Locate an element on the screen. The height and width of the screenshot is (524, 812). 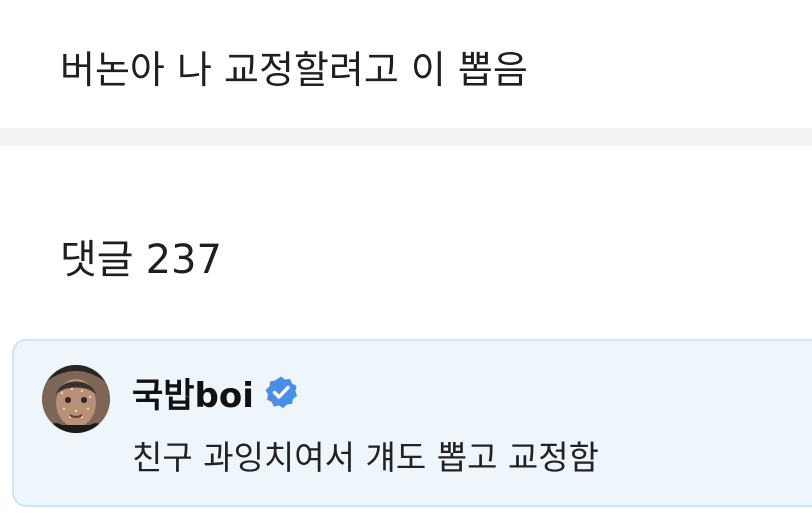
avatar is located at coordinates (76, 399).